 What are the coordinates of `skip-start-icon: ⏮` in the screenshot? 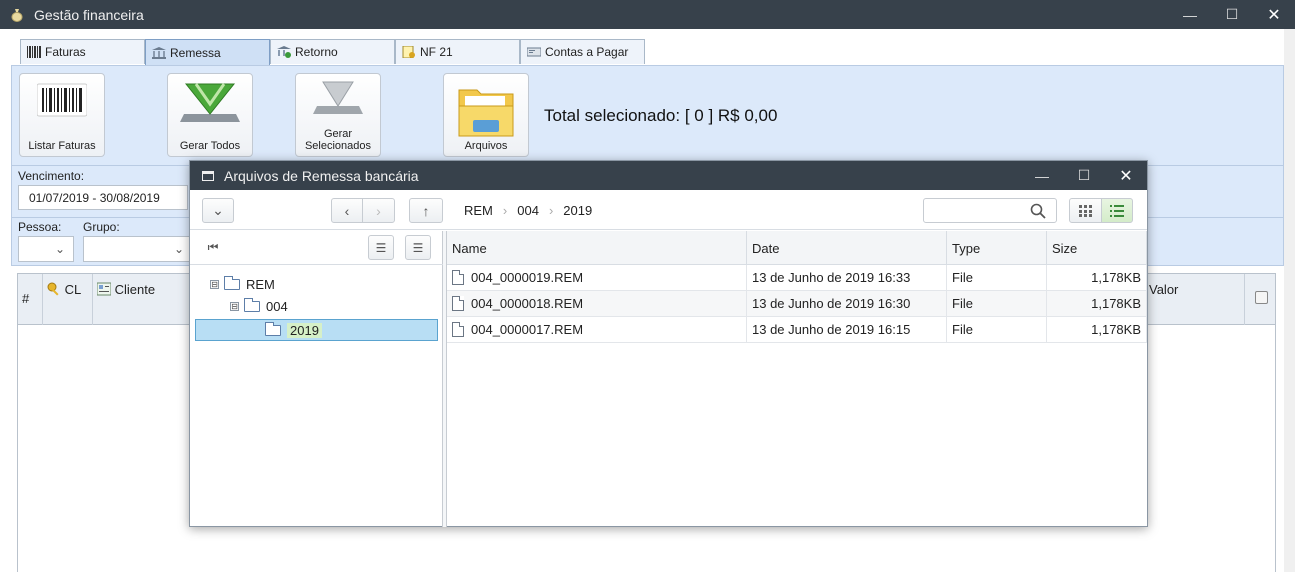 It's located at (213, 247).